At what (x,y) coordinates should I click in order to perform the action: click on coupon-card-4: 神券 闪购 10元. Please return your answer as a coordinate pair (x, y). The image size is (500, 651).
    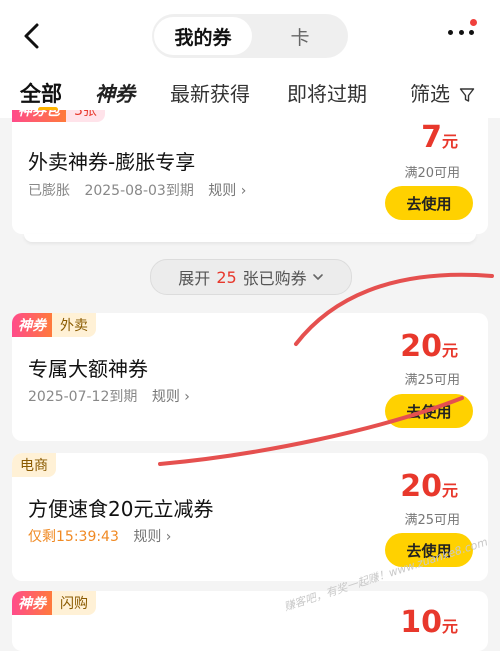
    Looking at the image, I should click on (250, 621).